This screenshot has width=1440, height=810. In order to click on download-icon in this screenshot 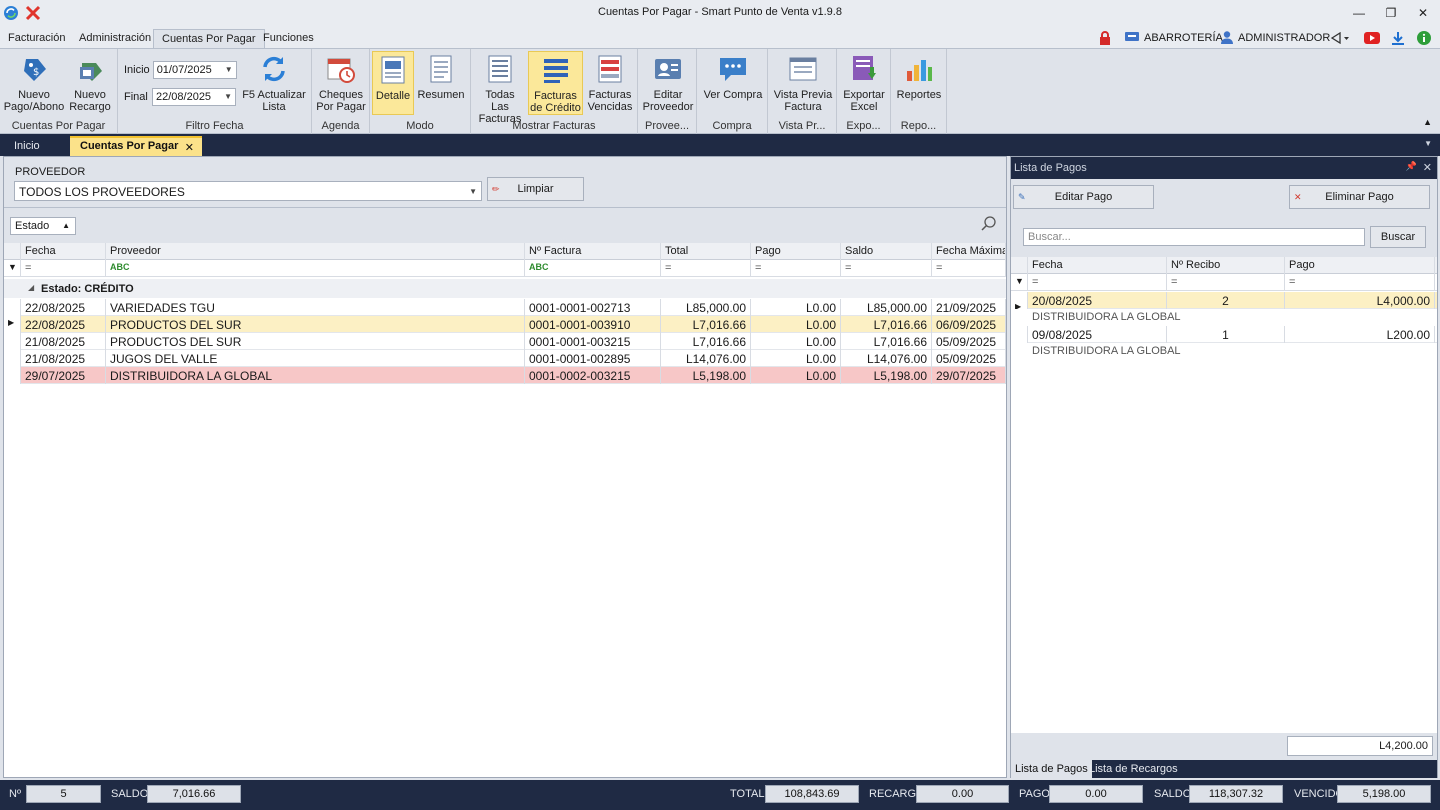, I will do `click(1398, 38)`.